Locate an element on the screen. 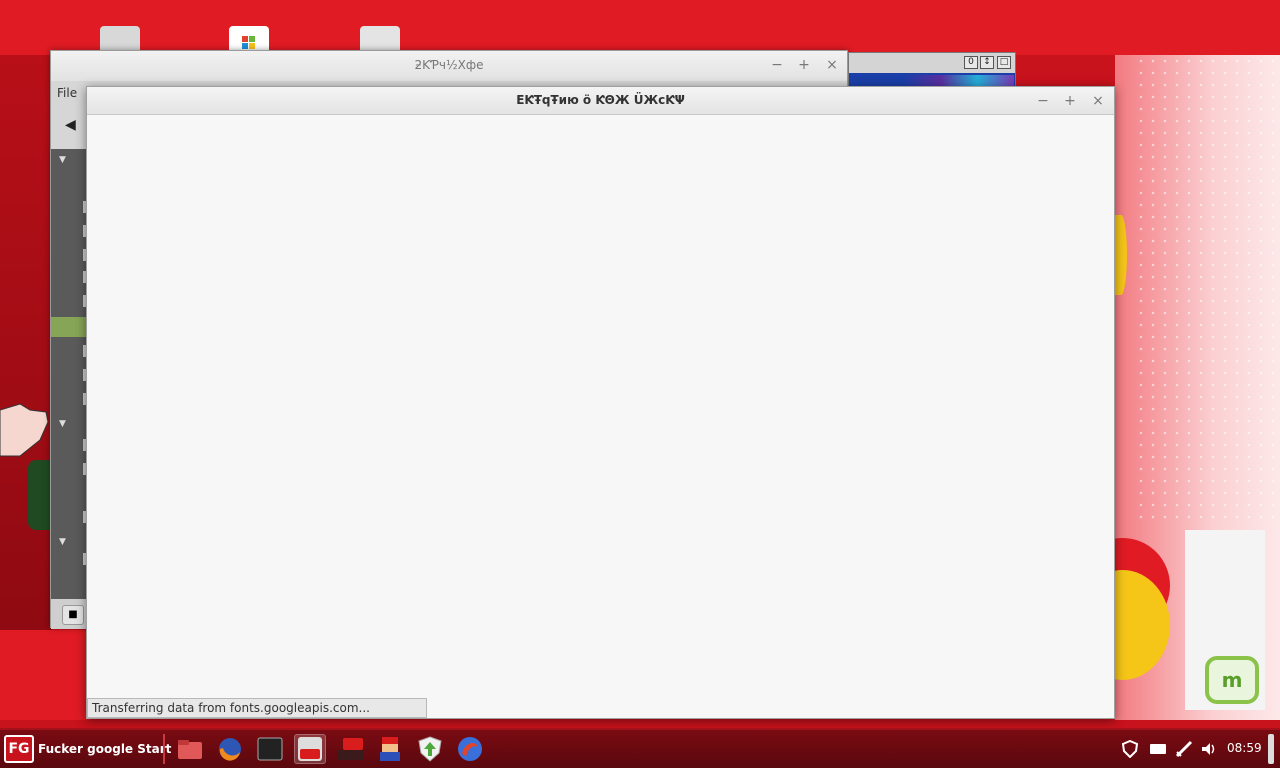 Image resolution: width=1280 pixels, height=768 pixels. taskbar: FG Fucker google Start 08:59 is located at coordinates (640, 748).